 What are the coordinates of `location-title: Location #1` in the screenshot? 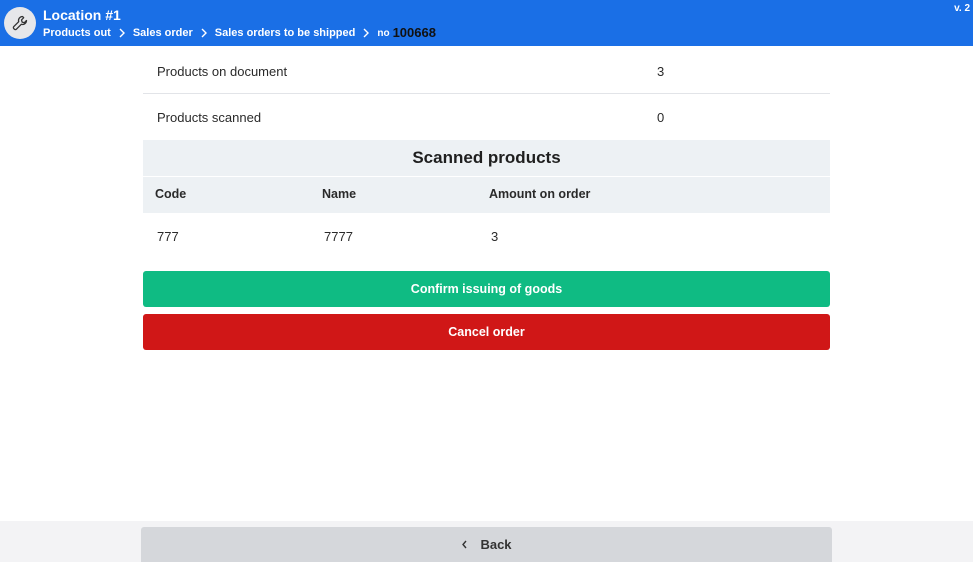 It's located at (82, 15).